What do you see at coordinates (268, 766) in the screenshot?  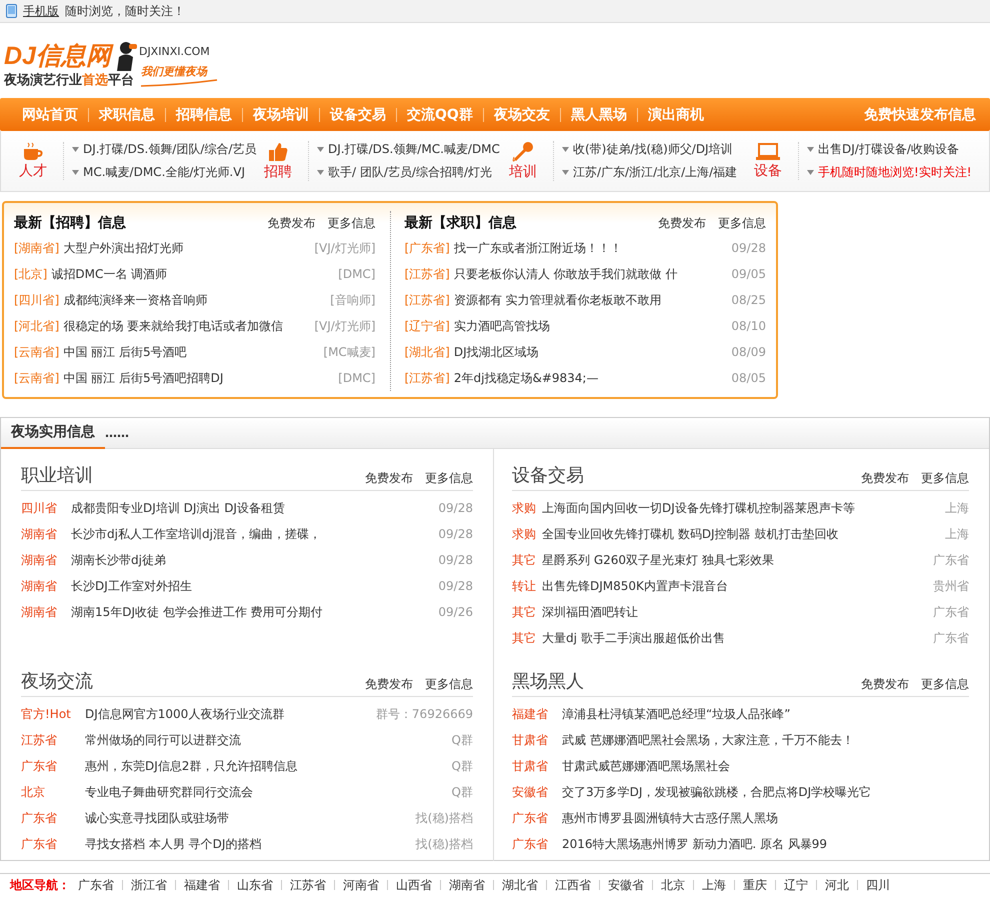 I see `post-link: 惠州，东莞DJ信息2群，只允许招聘信息` at bounding box center [268, 766].